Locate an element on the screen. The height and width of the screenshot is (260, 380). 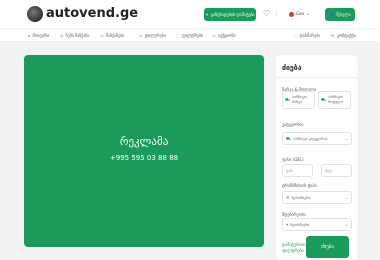
nav-item-auction: ▭ აუქციონი is located at coordinates (224, 35).